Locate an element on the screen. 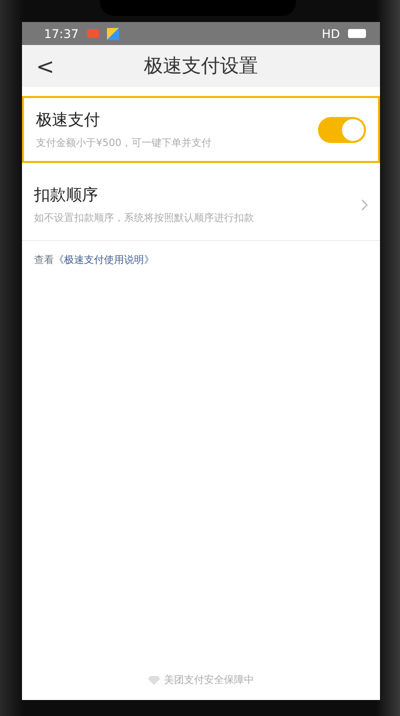 The width and height of the screenshot is (400, 716). security-note: 美团支付安全保障中 is located at coordinates (209, 681).